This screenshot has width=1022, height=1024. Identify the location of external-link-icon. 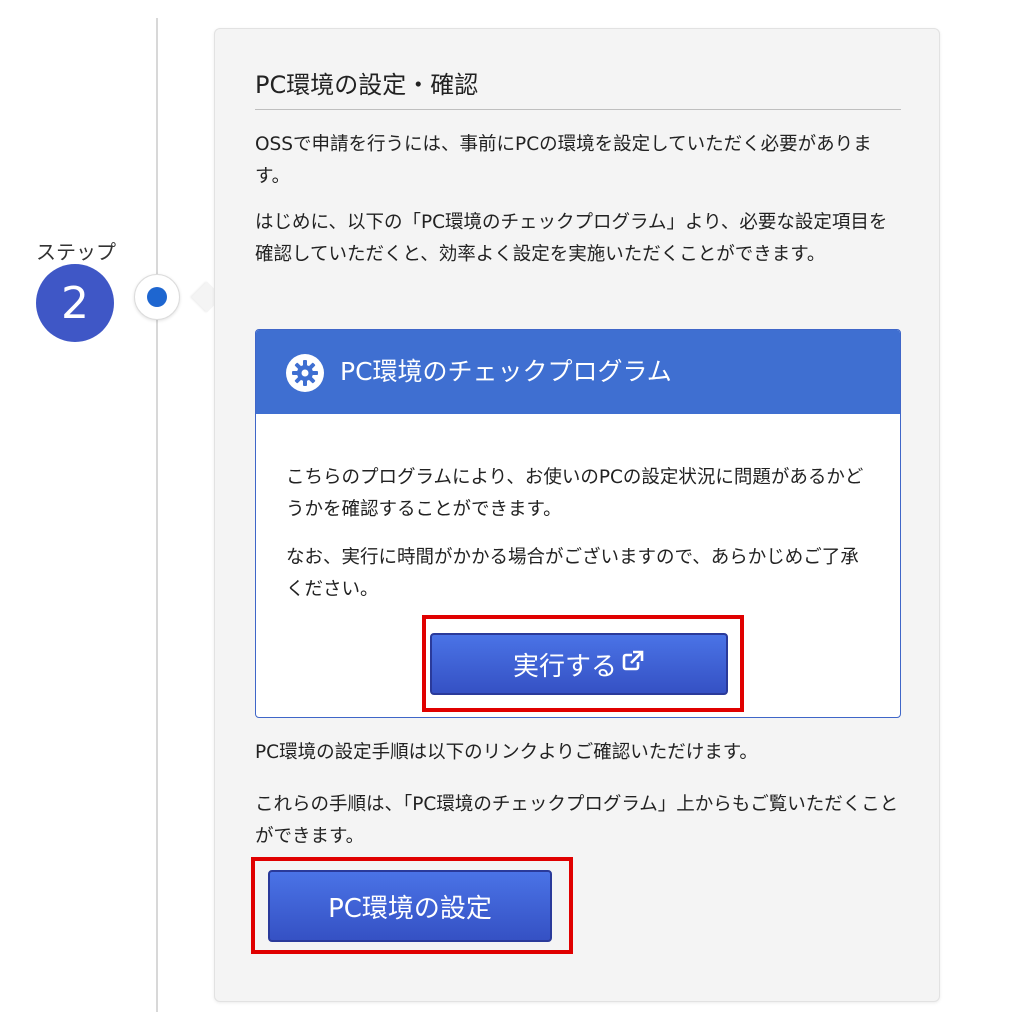
(633, 664).